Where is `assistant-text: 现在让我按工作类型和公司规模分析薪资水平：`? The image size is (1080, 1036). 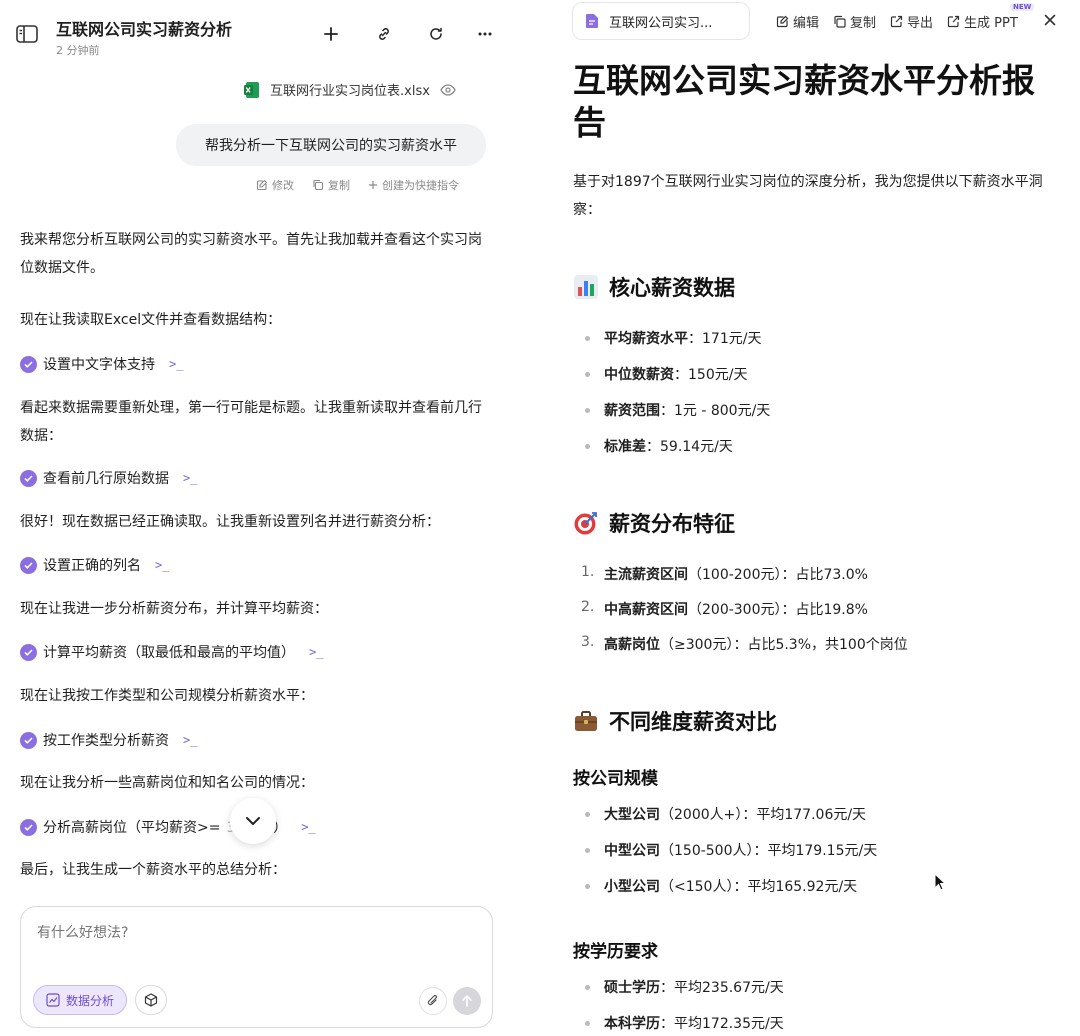
assistant-text: 现在让我按工作类型和公司规模分析薪资水平： is located at coordinates (167, 696).